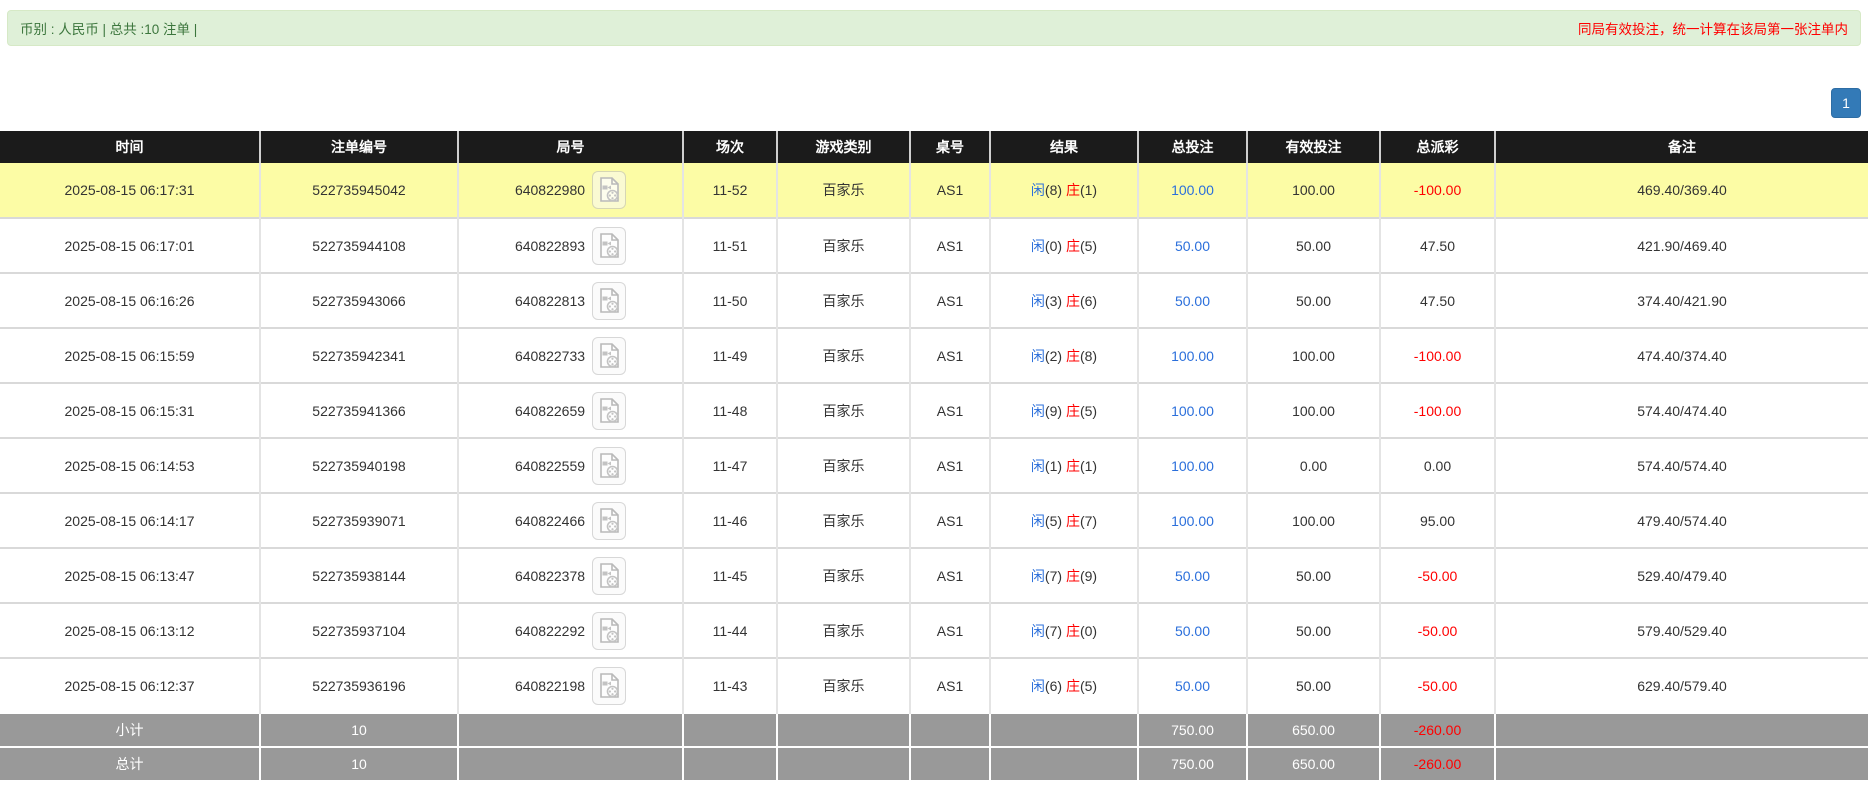 The image size is (1868, 797). What do you see at coordinates (729, 190) in the screenshot?
I see `session-cell: 11-52` at bounding box center [729, 190].